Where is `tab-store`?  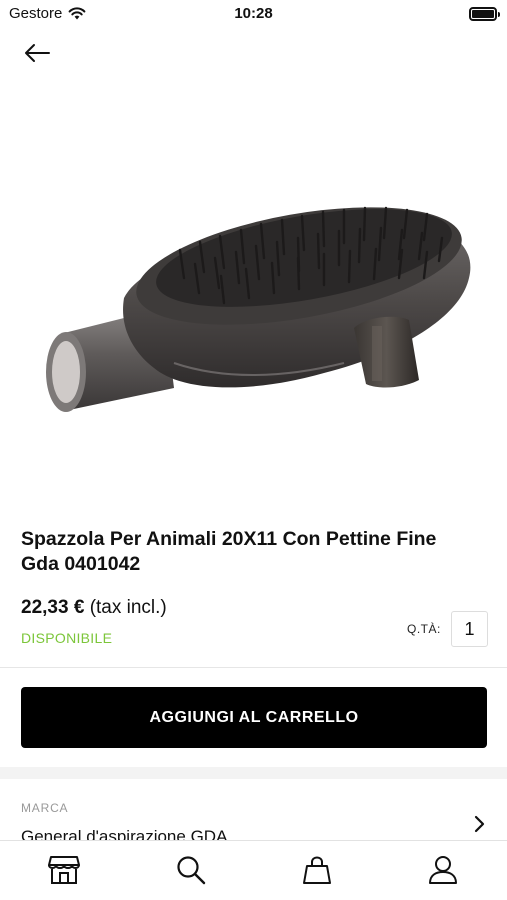
tab-store is located at coordinates (64, 870).